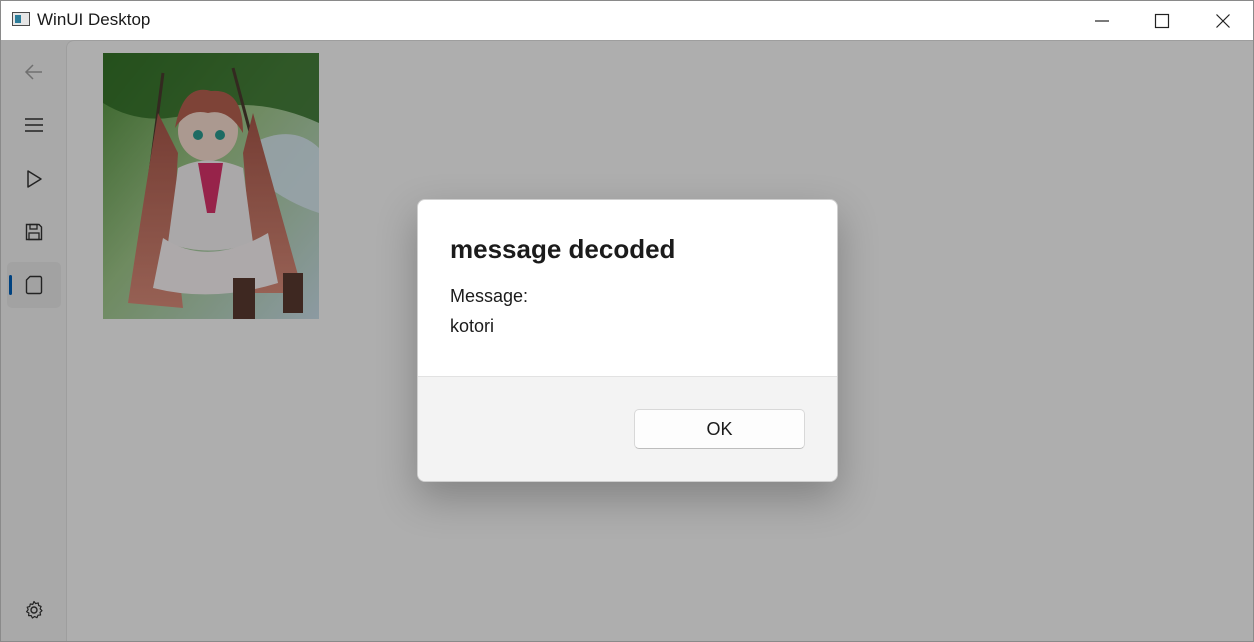 Image resolution: width=1254 pixels, height=642 pixels. I want to click on message-dialog: message decoded Message: kotori OK, so click(627, 340).